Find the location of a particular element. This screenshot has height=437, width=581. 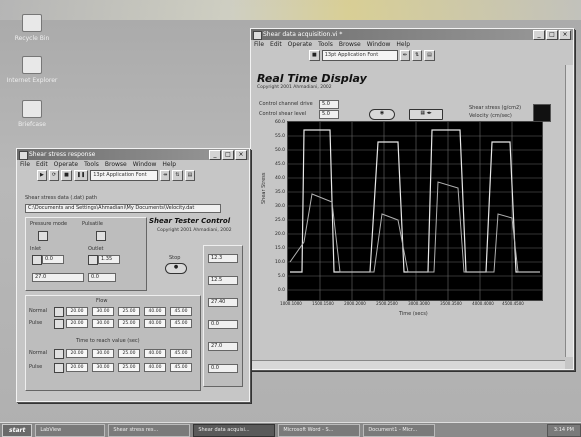

rtd-titlebar: Shear data acquisition.vi * _ □ × is located at coordinates (412, 34).